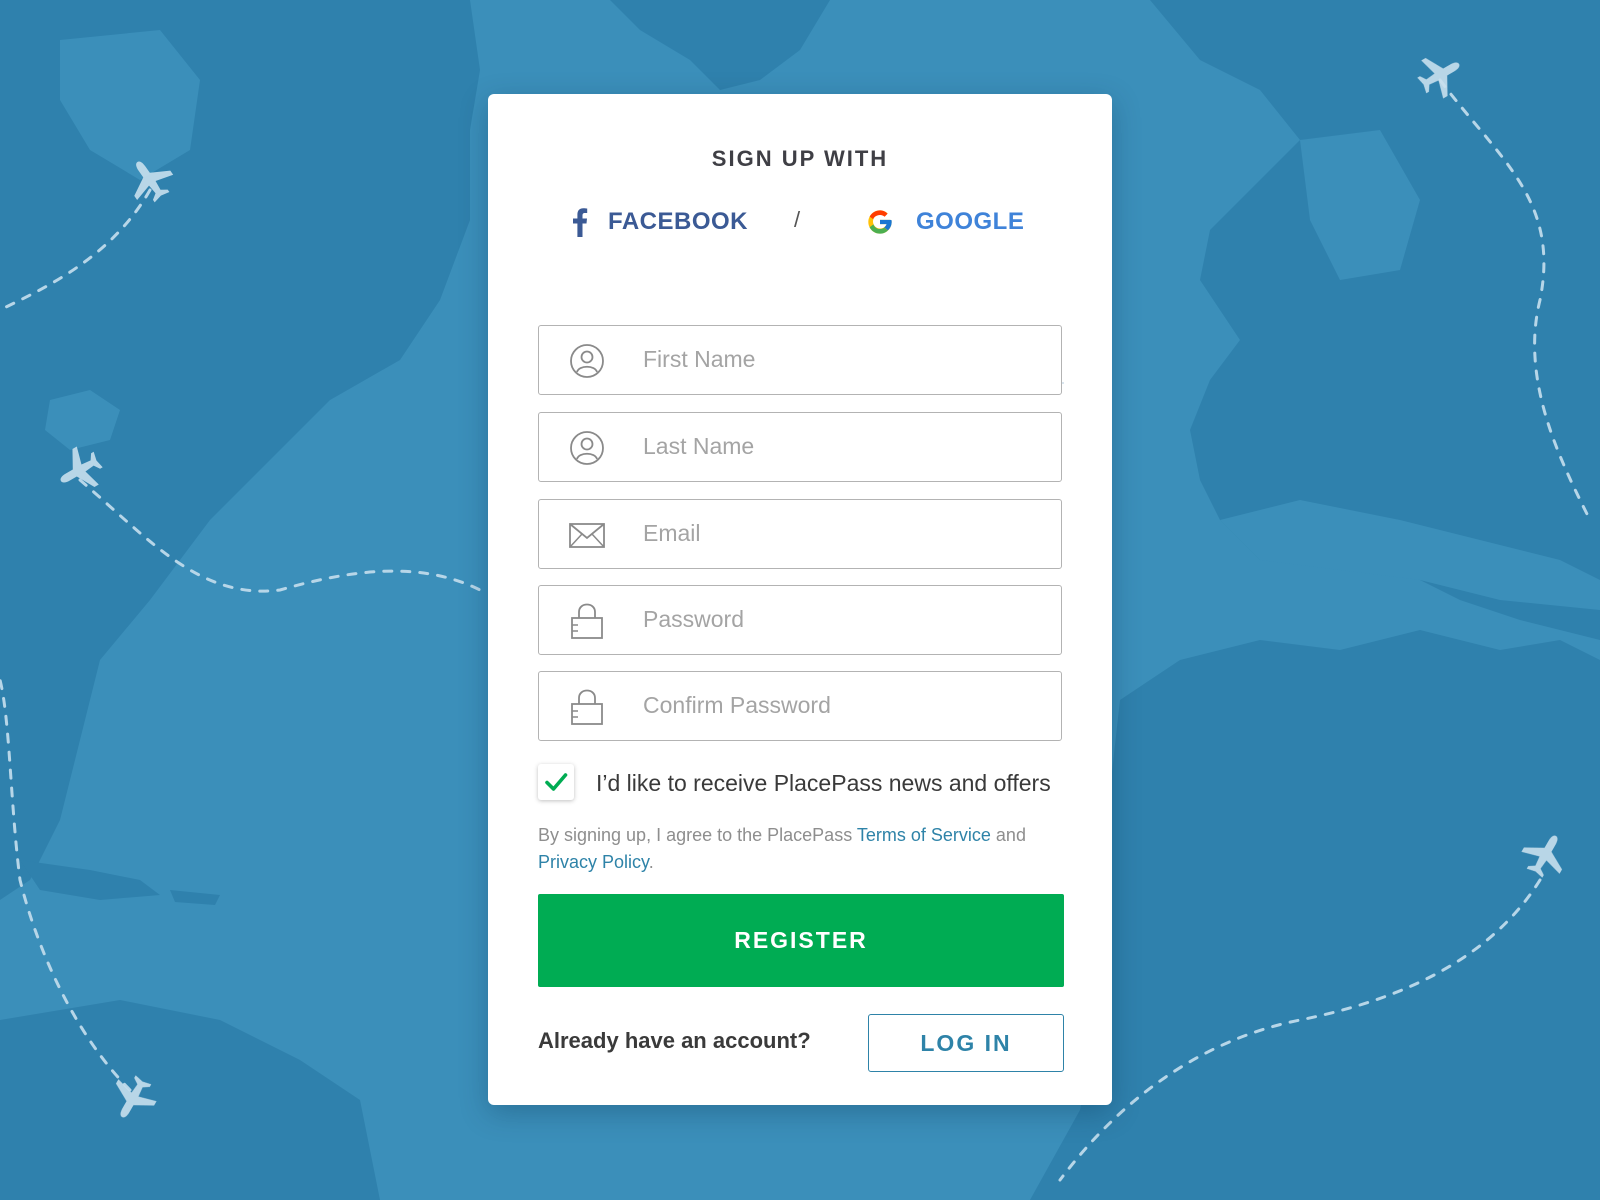 The image size is (1600, 1200). I want to click on confirm-password-field, so click(800, 706).